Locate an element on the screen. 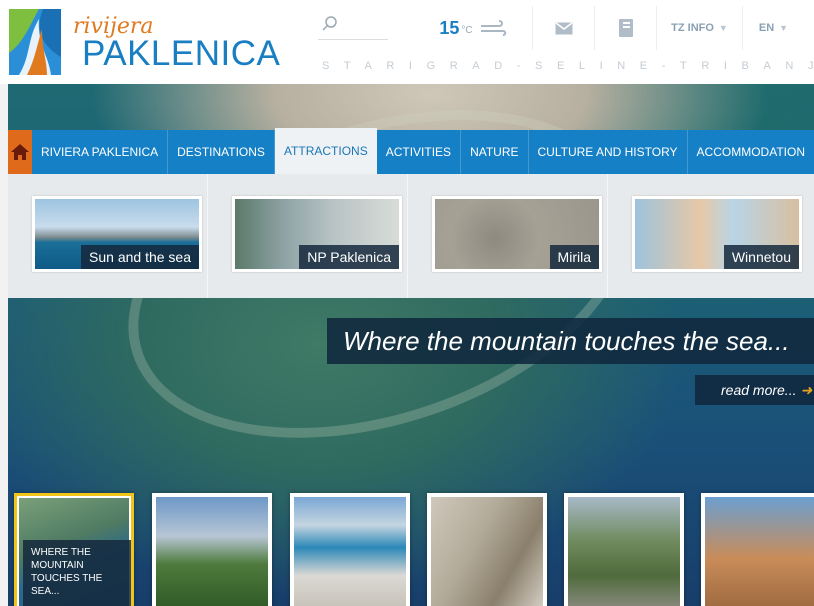  dropdown-item: Mirila is located at coordinates (508, 236).